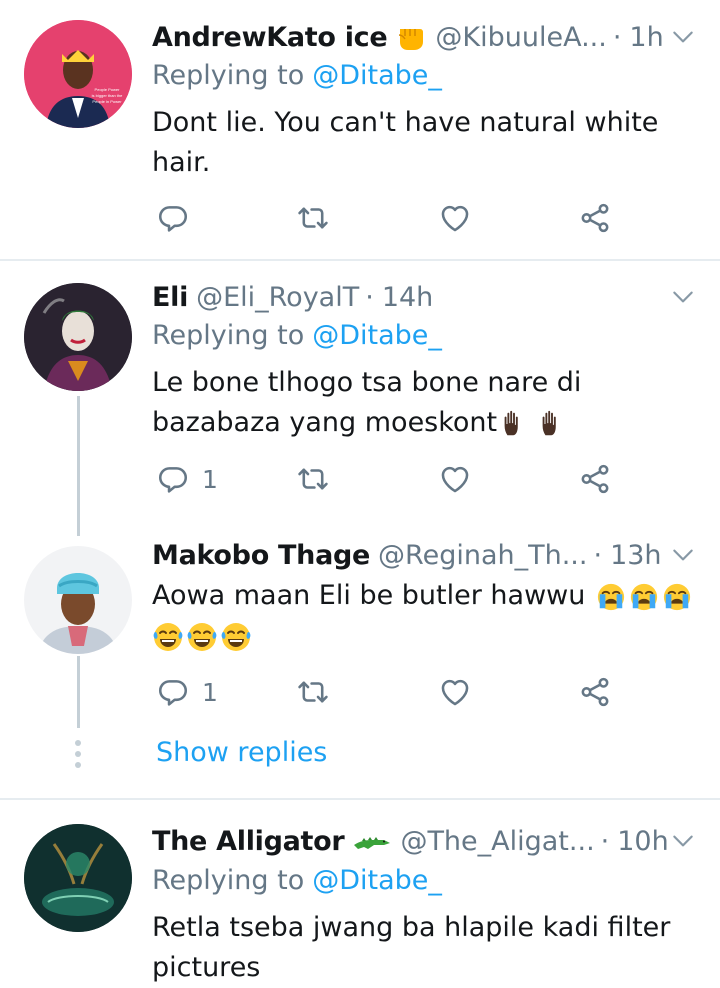 Image resolution: width=720 pixels, height=988 pixels. Describe the element at coordinates (372, 841) in the screenshot. I see `crocodile-emoji` at that location.